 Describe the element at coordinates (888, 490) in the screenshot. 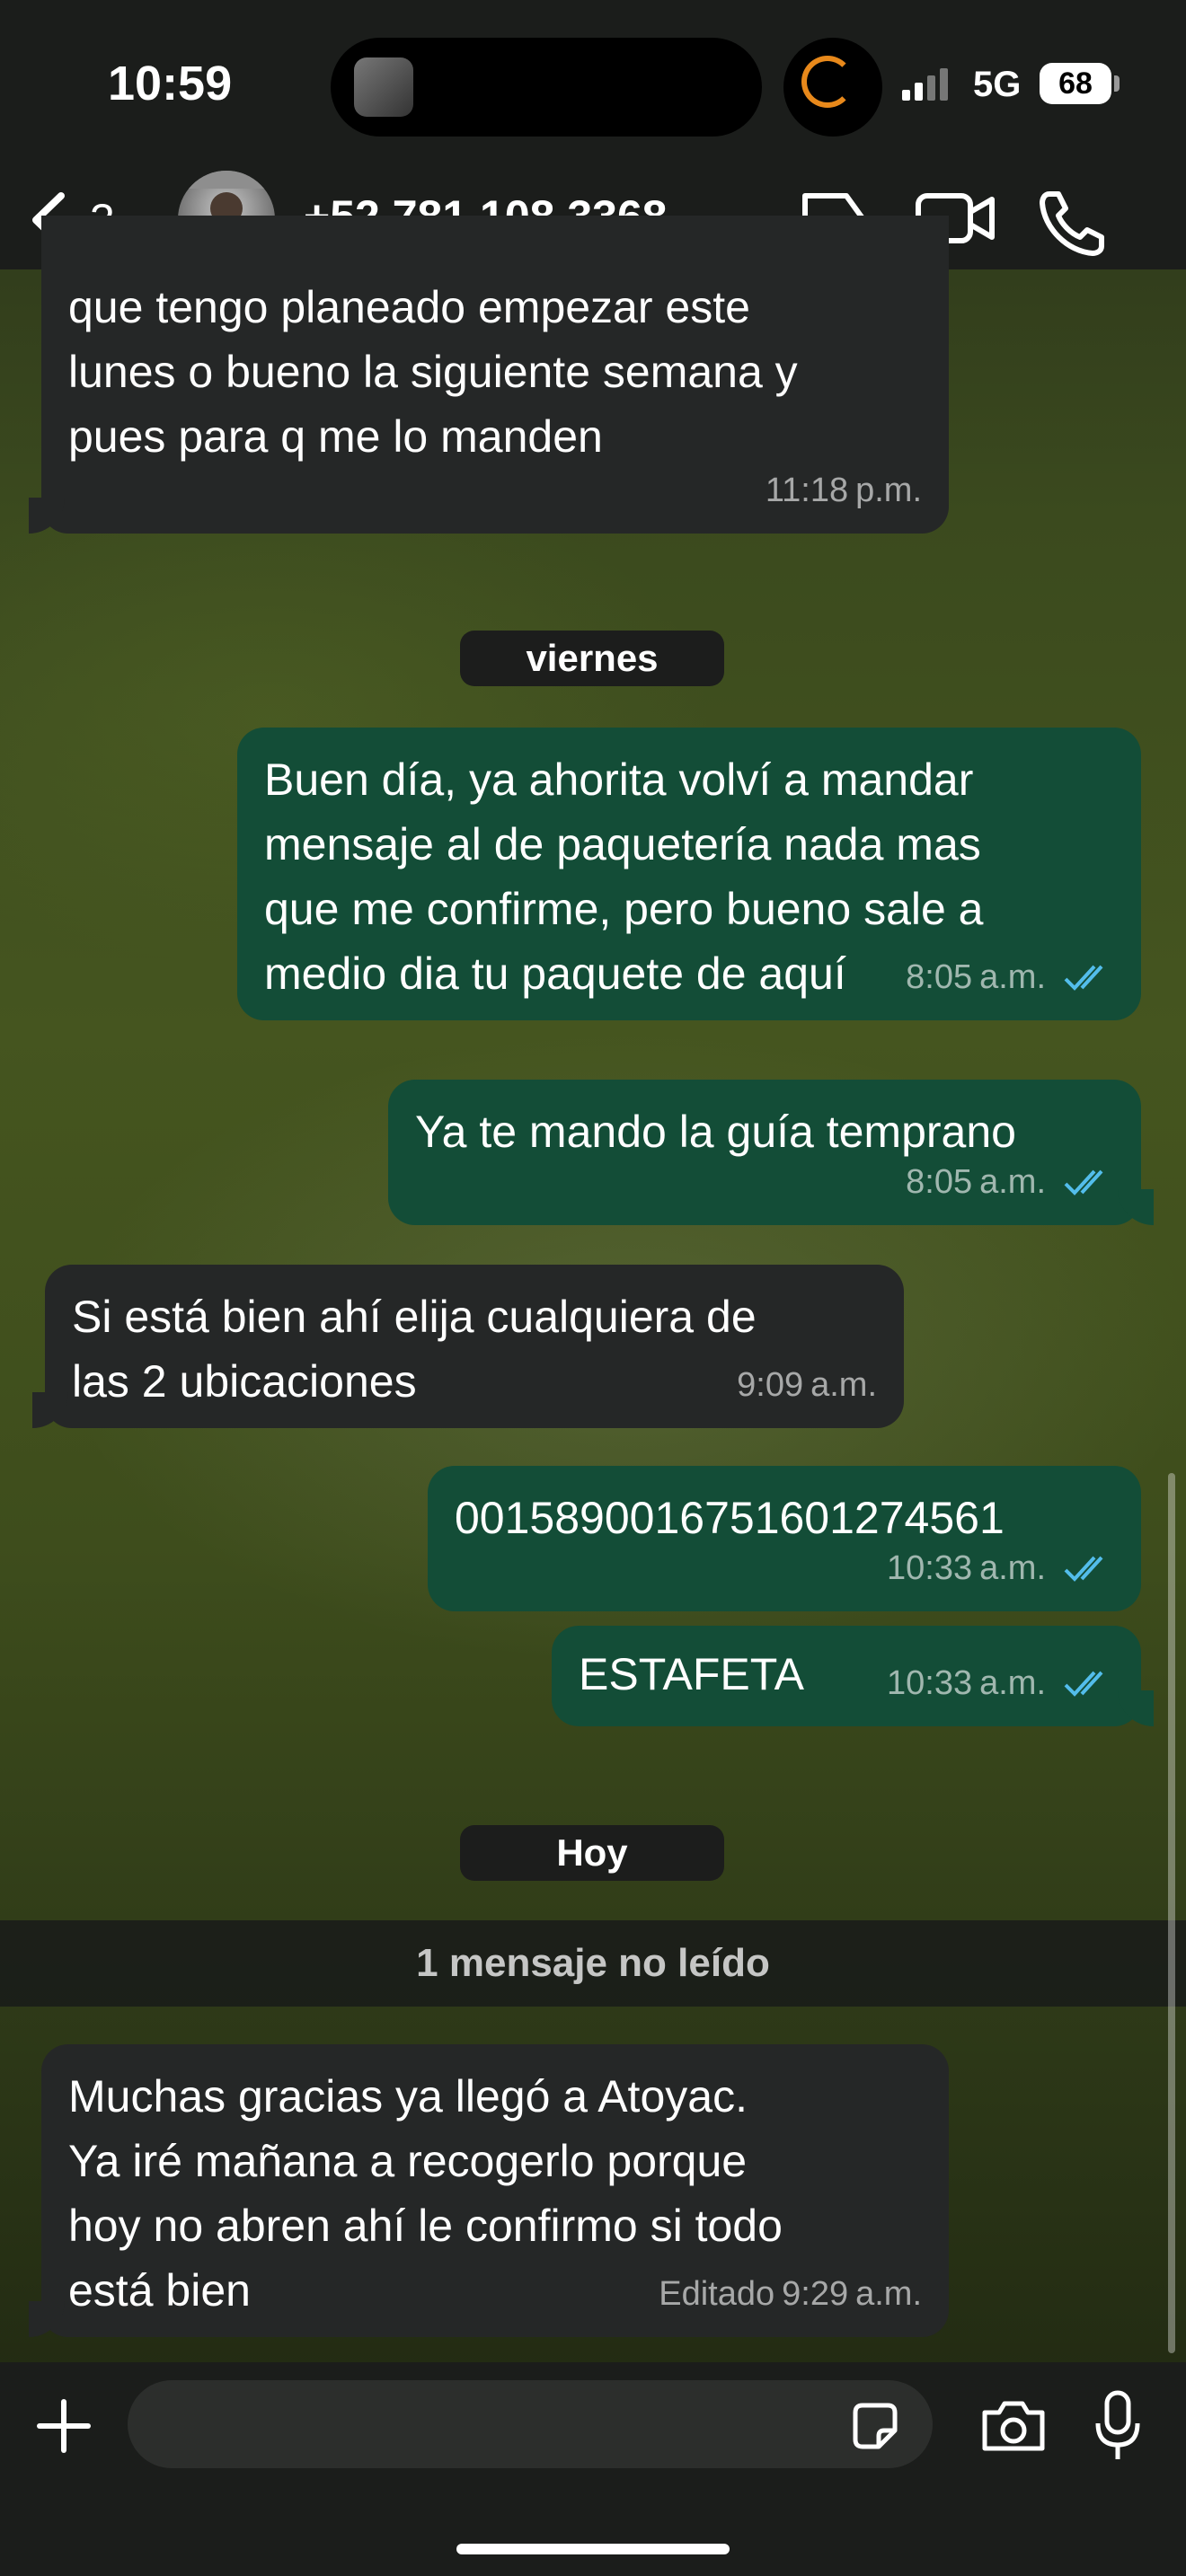

I see `message-ampm: p.m.` at that location.